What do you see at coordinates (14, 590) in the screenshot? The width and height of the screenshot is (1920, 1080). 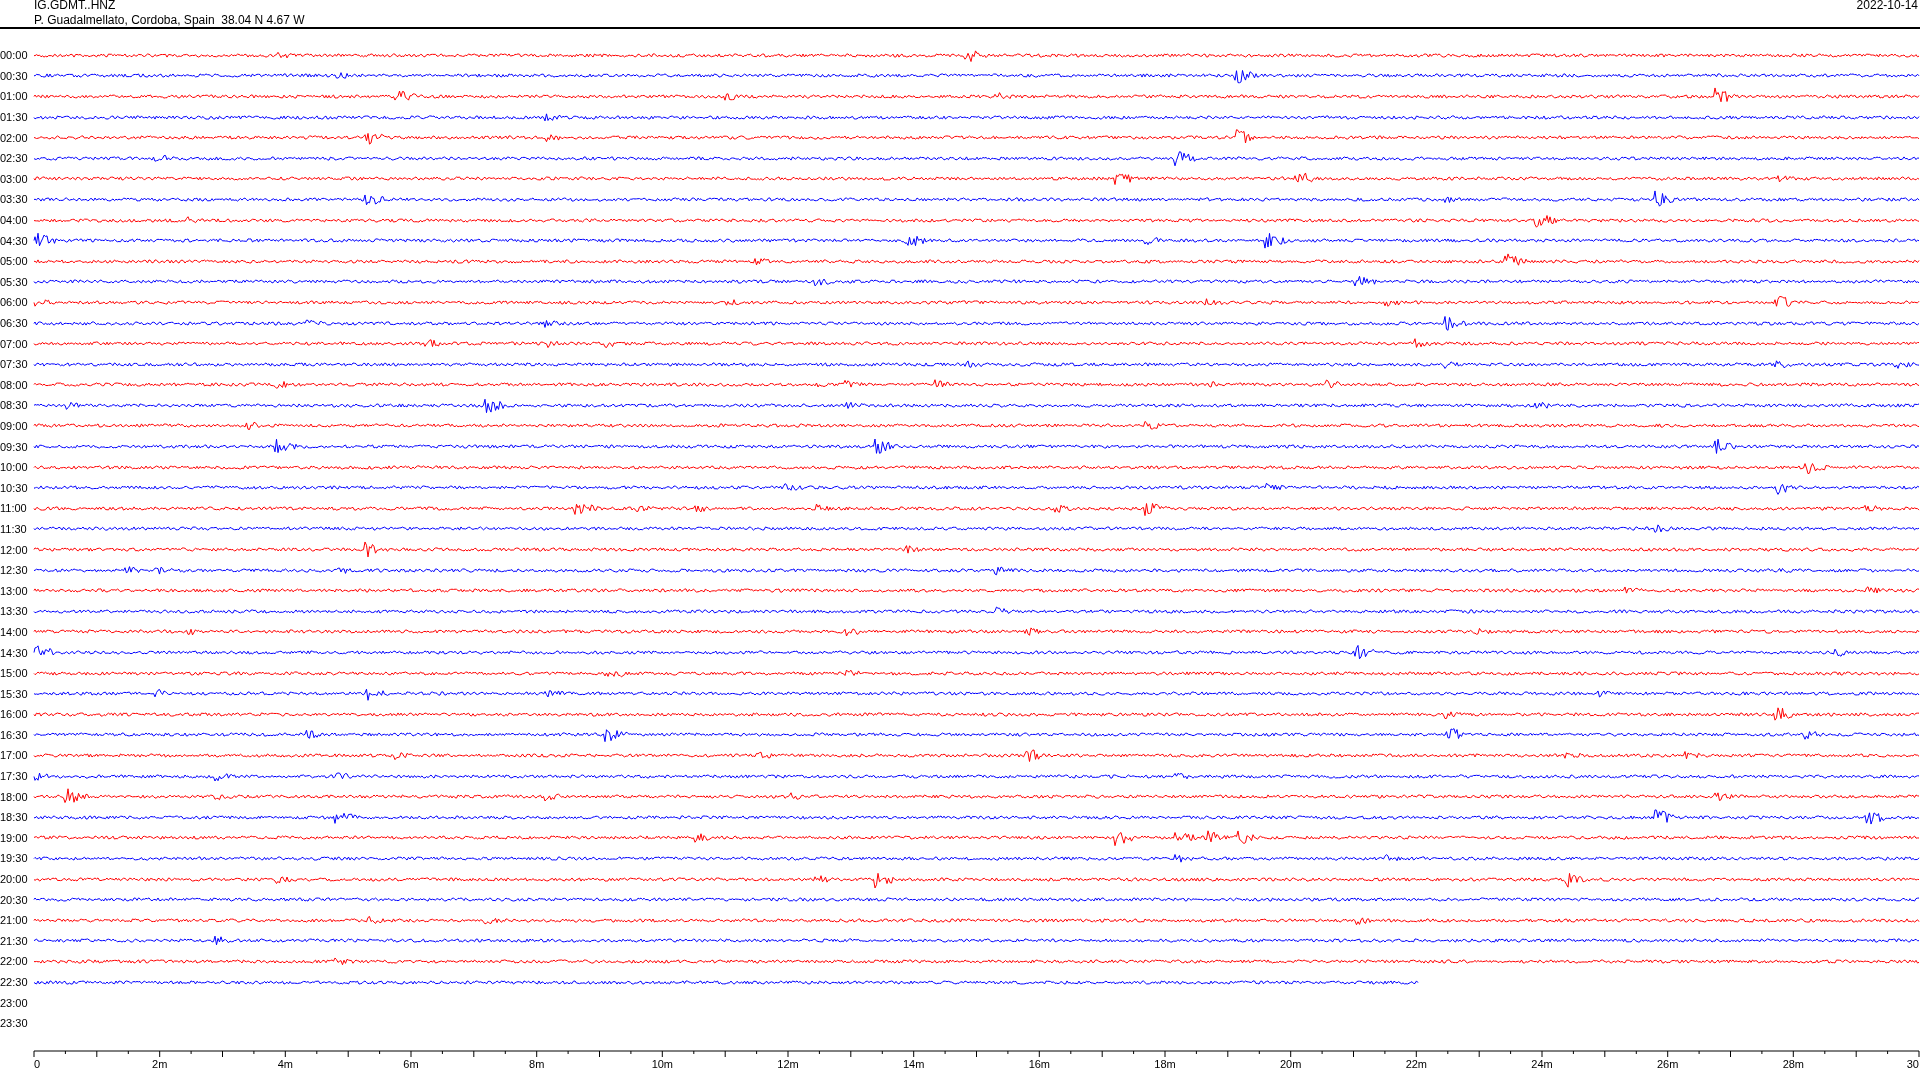 I see `time-label: 13:00` at bounding box center [14, 590].